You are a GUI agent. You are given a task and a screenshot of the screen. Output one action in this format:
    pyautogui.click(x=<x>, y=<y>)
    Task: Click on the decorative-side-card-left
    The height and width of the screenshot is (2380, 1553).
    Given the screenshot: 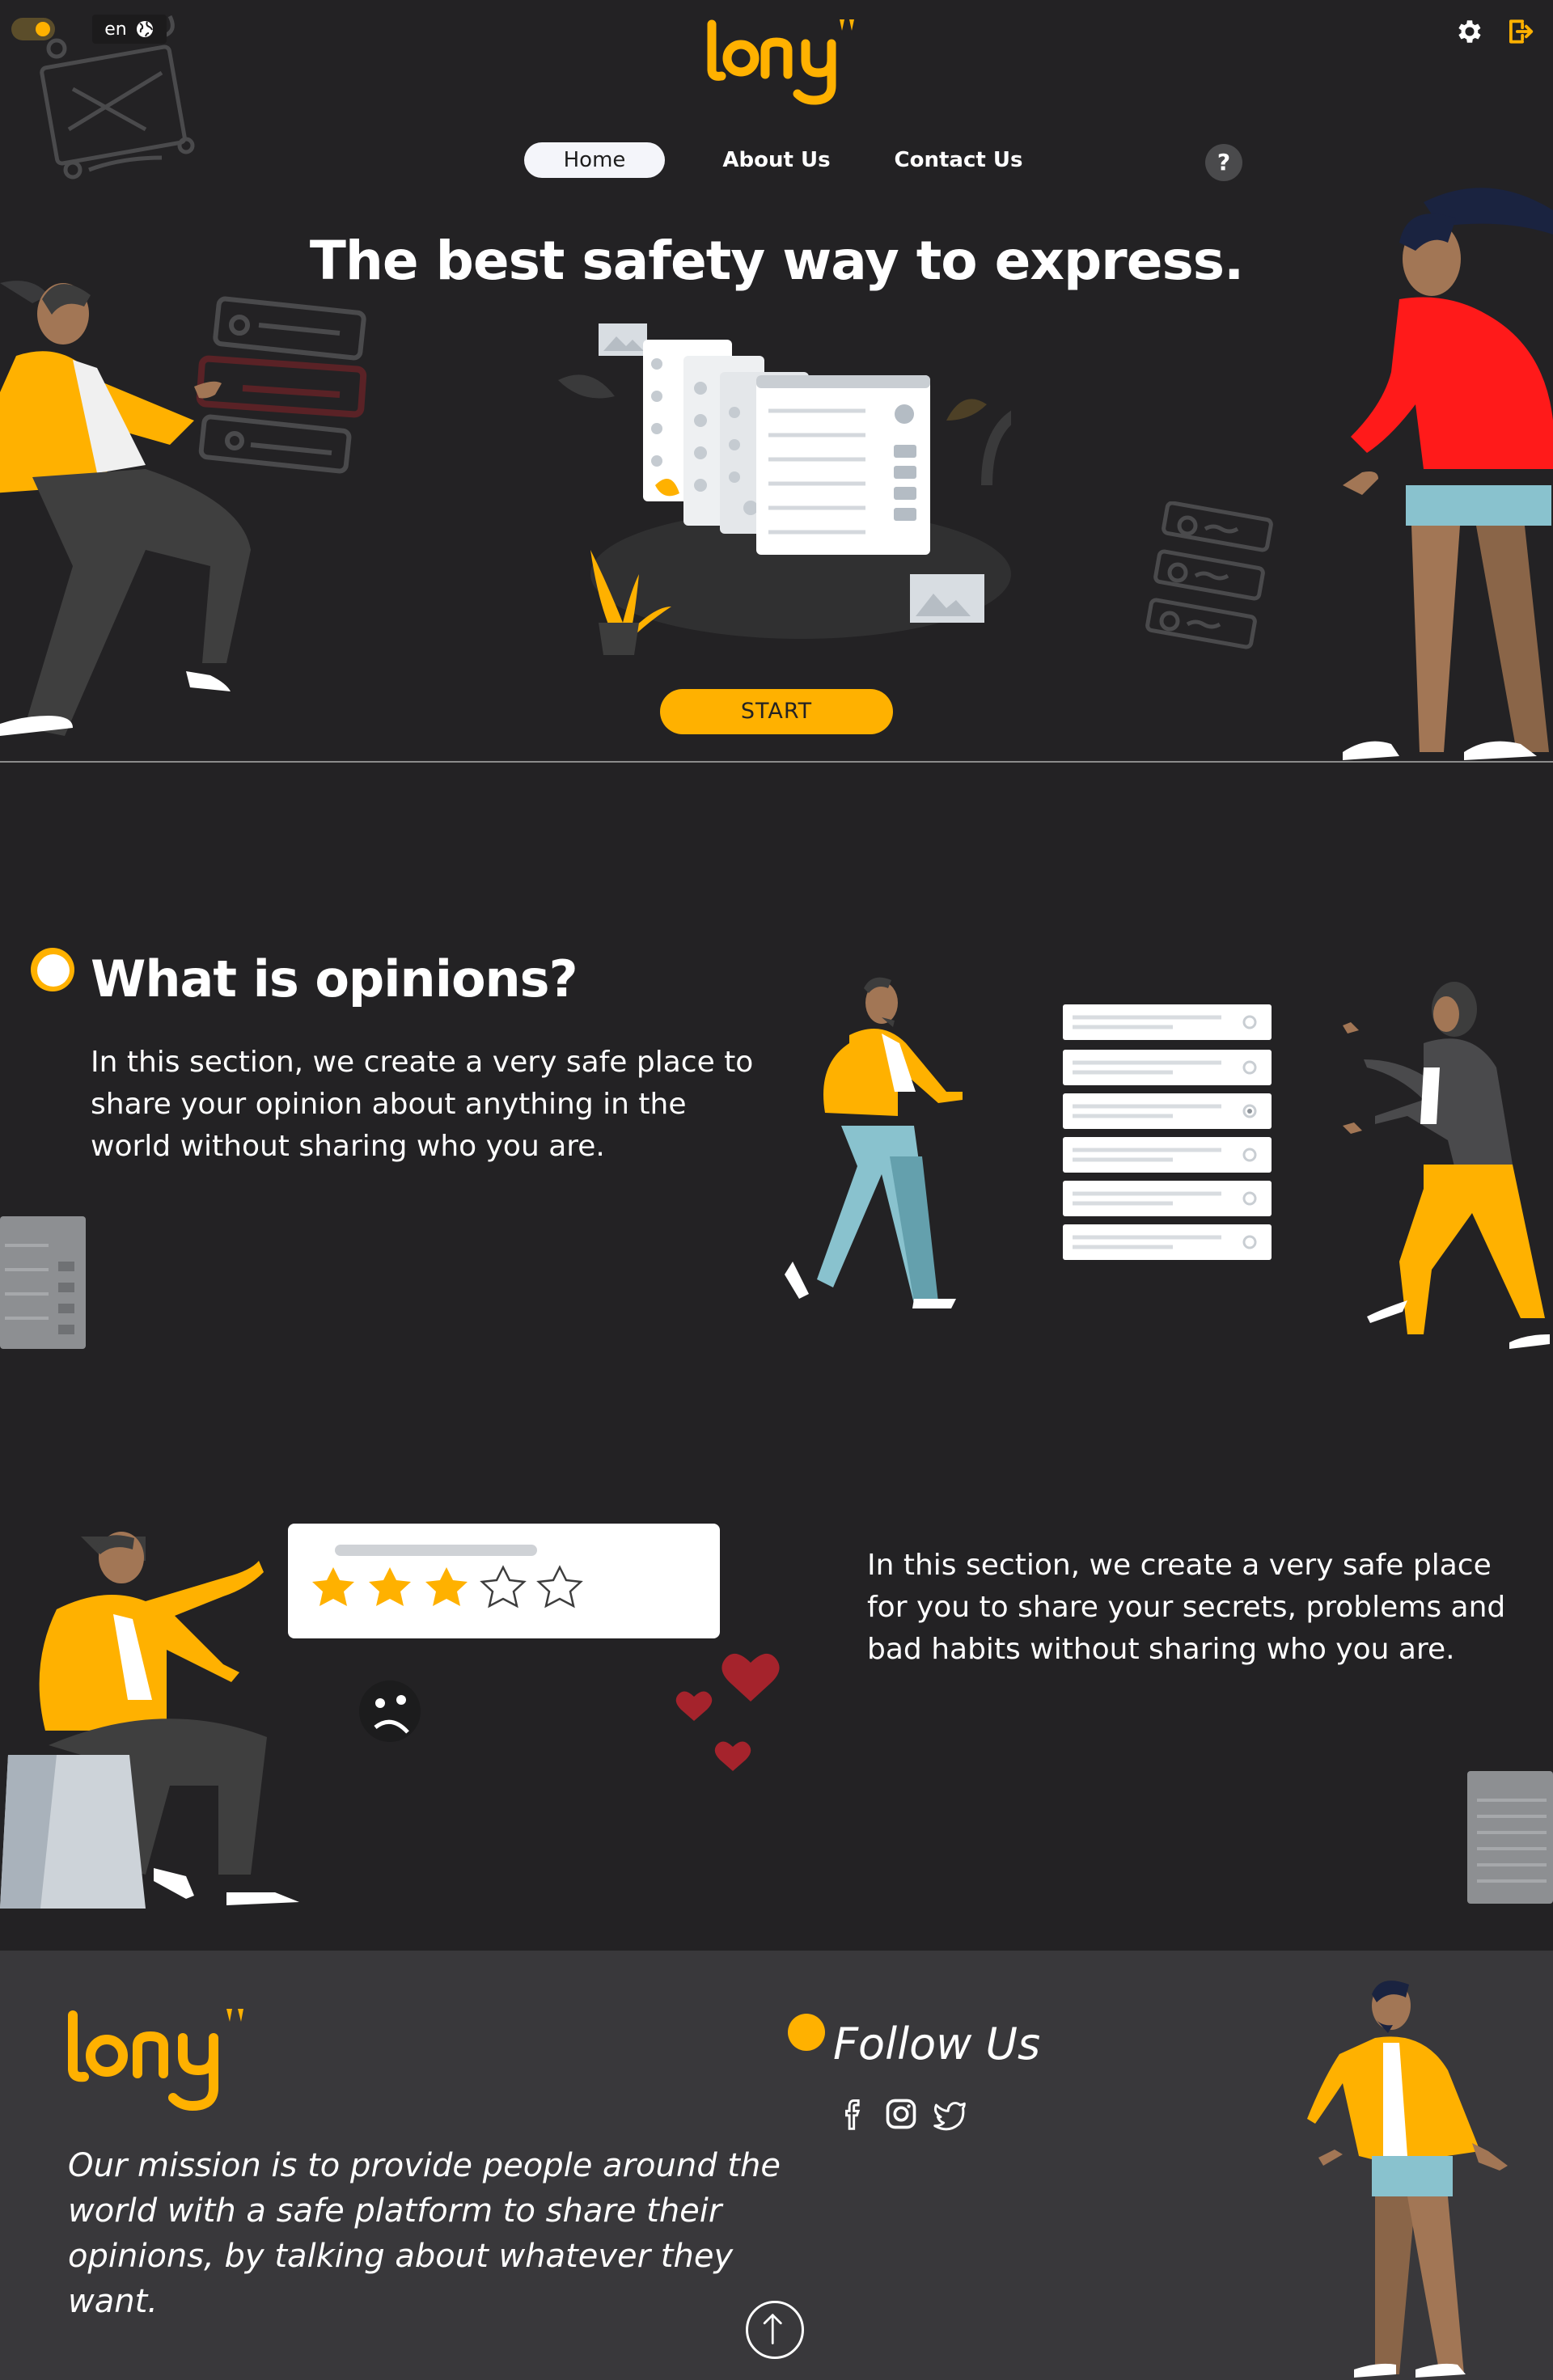 What is the action you would take?
    pyautogui.click(x=43, y=1282)
    